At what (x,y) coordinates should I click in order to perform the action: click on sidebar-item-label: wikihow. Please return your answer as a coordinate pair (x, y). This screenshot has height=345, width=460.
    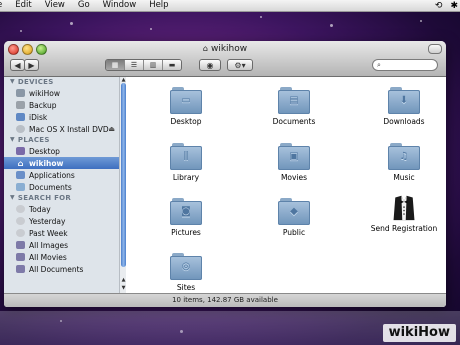
    Looking at the image, I should click on (46, 163).